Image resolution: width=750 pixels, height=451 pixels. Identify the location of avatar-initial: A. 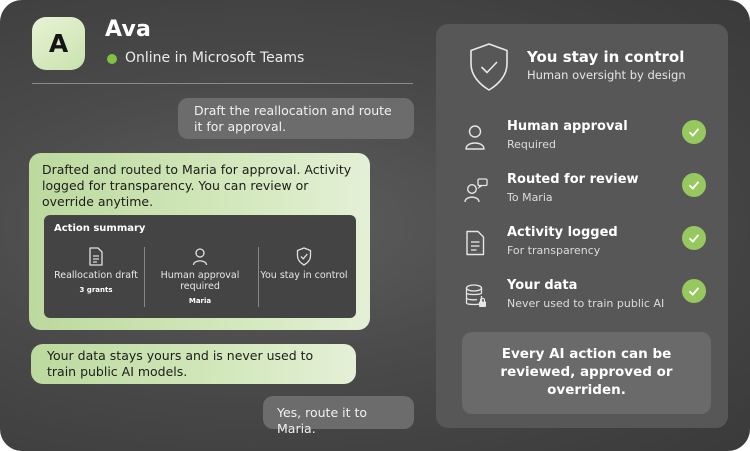
(58, 43).